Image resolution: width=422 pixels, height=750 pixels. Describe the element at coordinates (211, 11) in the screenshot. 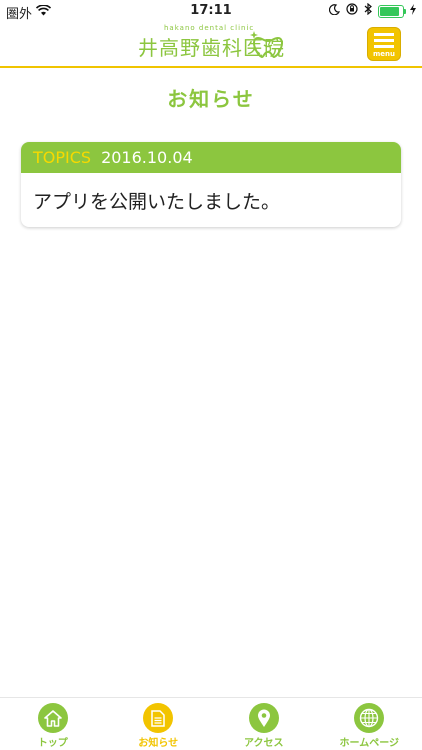

I see `status-bar: 圏外 17:11` at that location.